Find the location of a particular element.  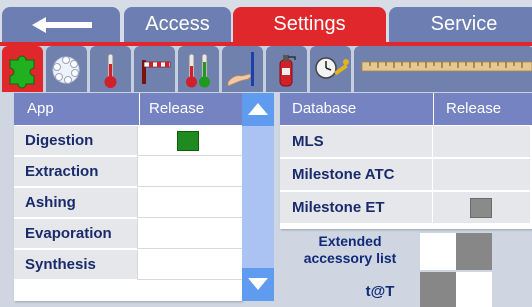

db-release-column-header: Release is located at coordinates (482, 109).